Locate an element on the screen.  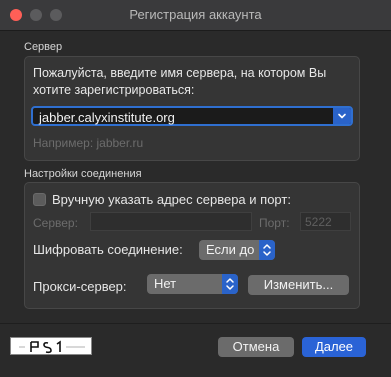
chevron-down-icon is located at coordinates (342, 116).